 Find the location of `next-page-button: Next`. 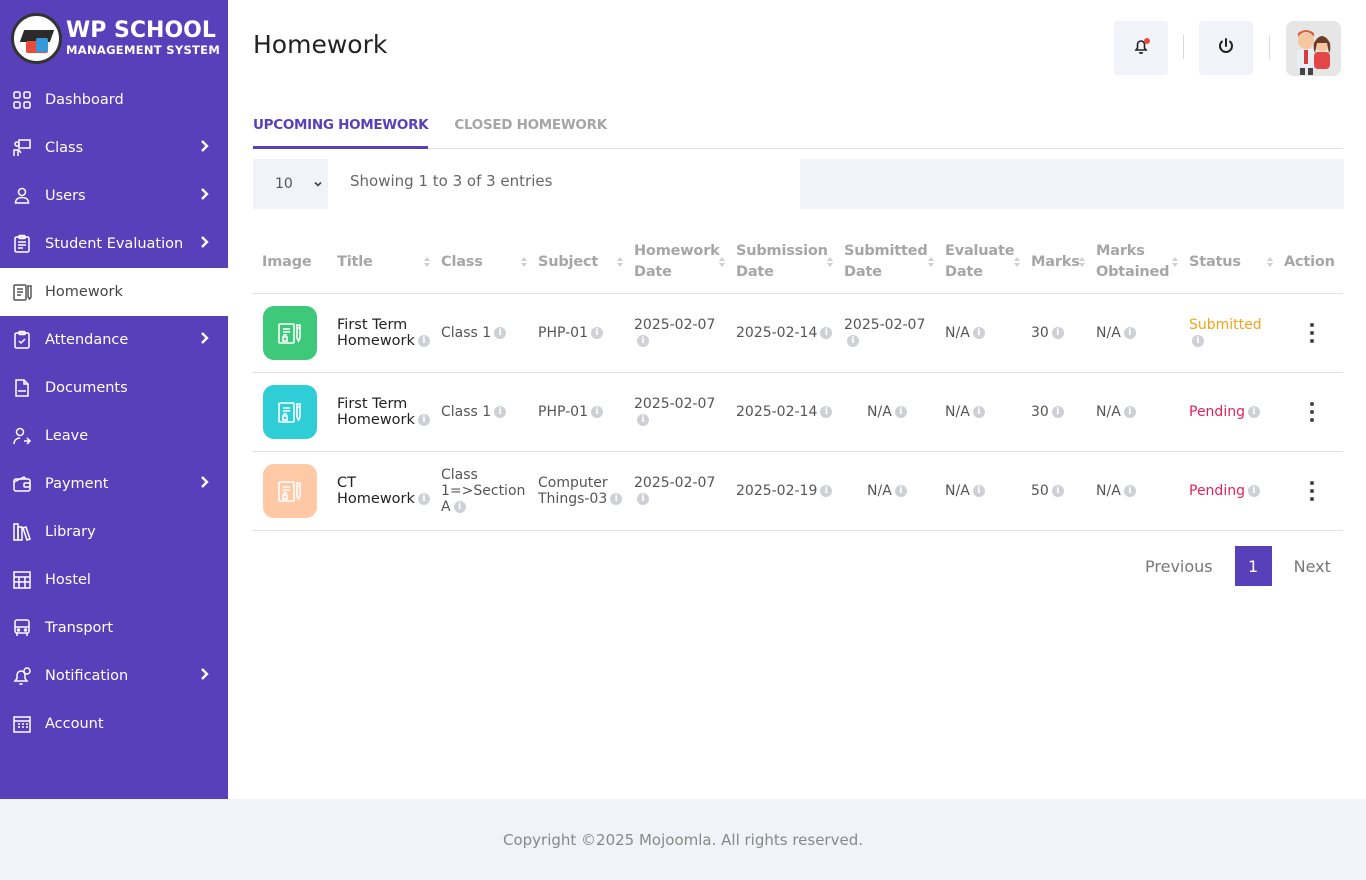

next-page-button: Next is located at coordinates (1312, 566).